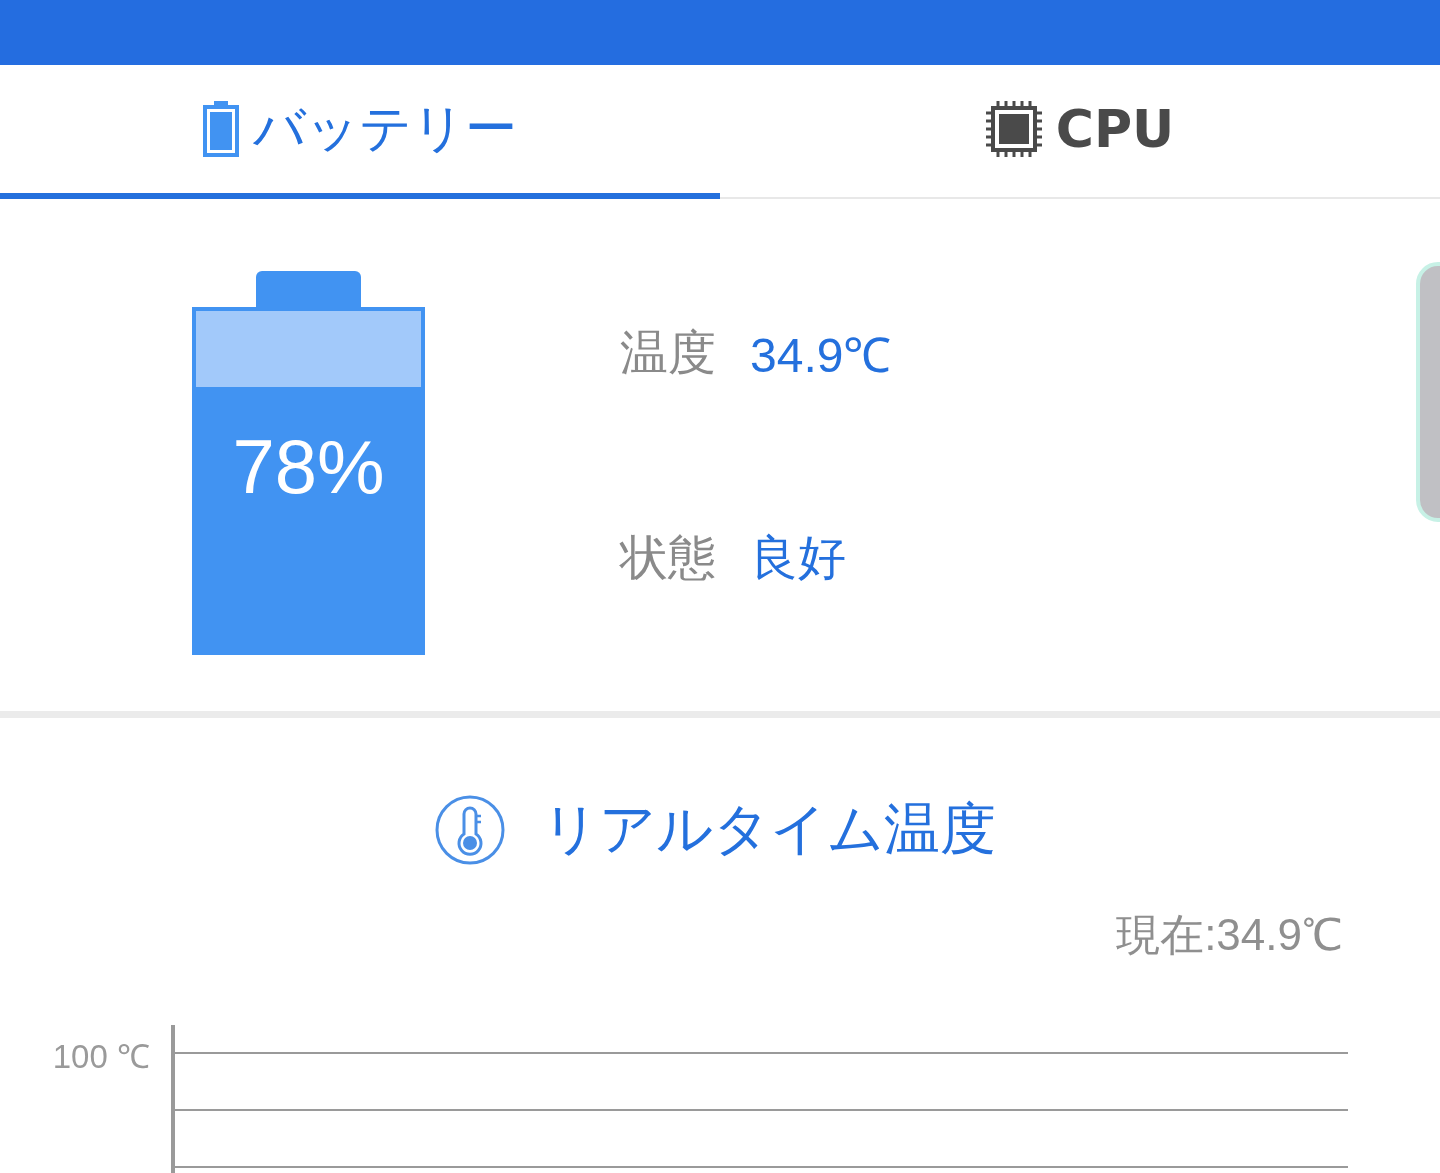 The width and height of the screenshot is (1440, 1173). Describe the element at coordinates (798, 557) in the screenshot. I see `info-value: 良好` at that location.